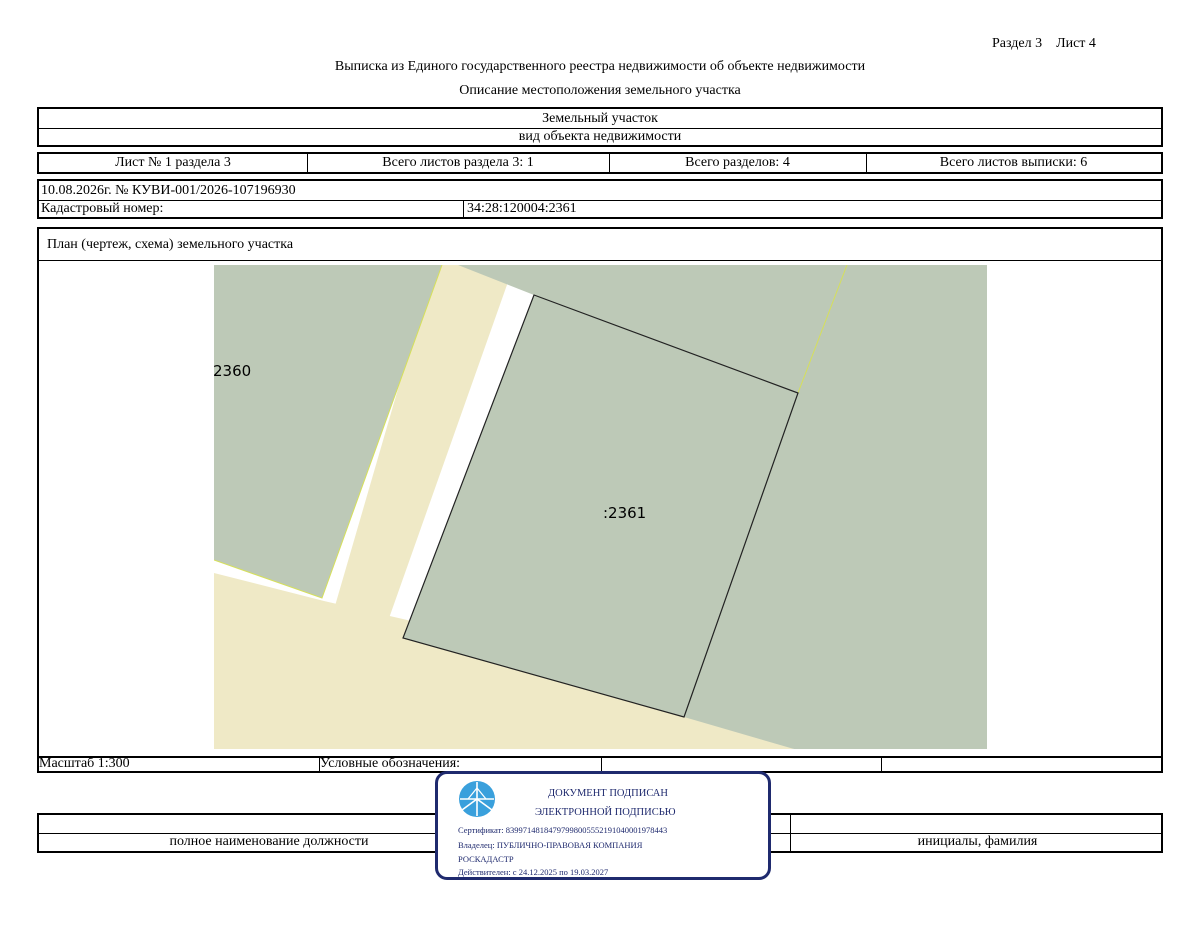 The width and height of the screenshot is (1200, 927). I want to click on total-sheets-section: Всего листов раздела 3: 1, so click(458, 162).